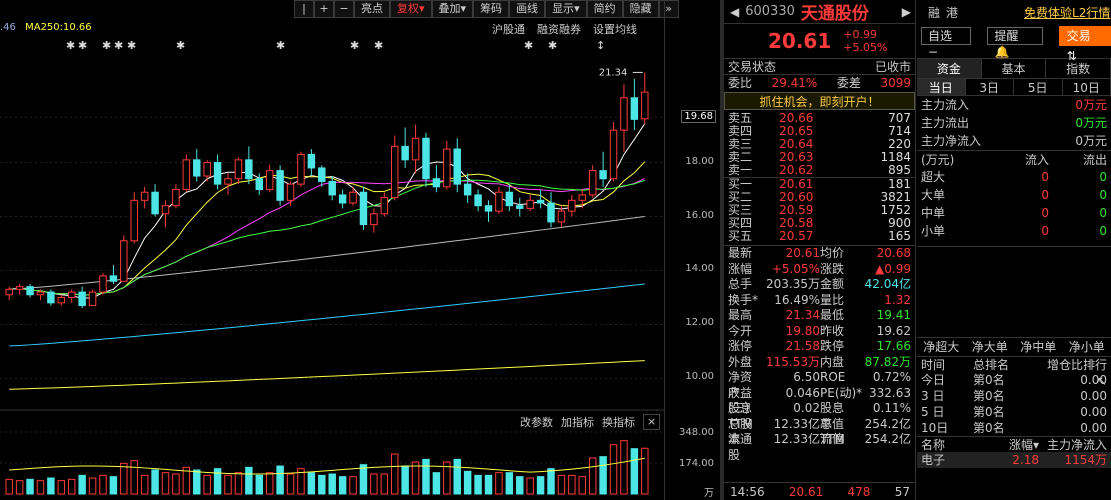 Image resolution: width=1111 pixels, height=500 pixels. What do you see at coordinates (832, 315) in the screenshot?
I see `stat-label: 最低` at bounding box center [832, 315].